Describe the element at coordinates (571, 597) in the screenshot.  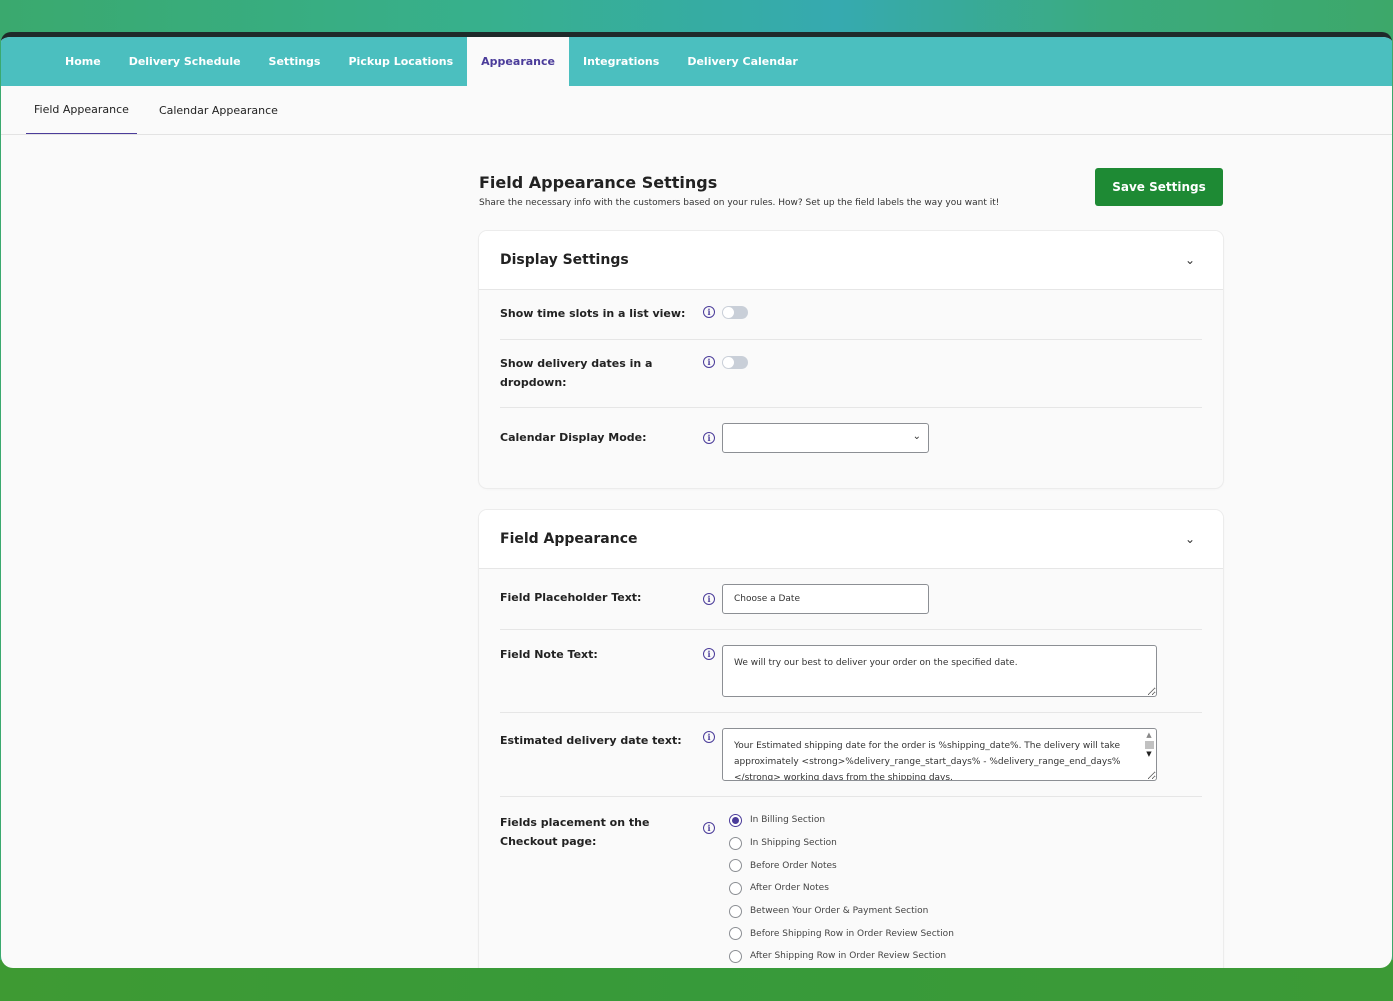
I see `setting-label: Field Placeholder Text:` at that location.